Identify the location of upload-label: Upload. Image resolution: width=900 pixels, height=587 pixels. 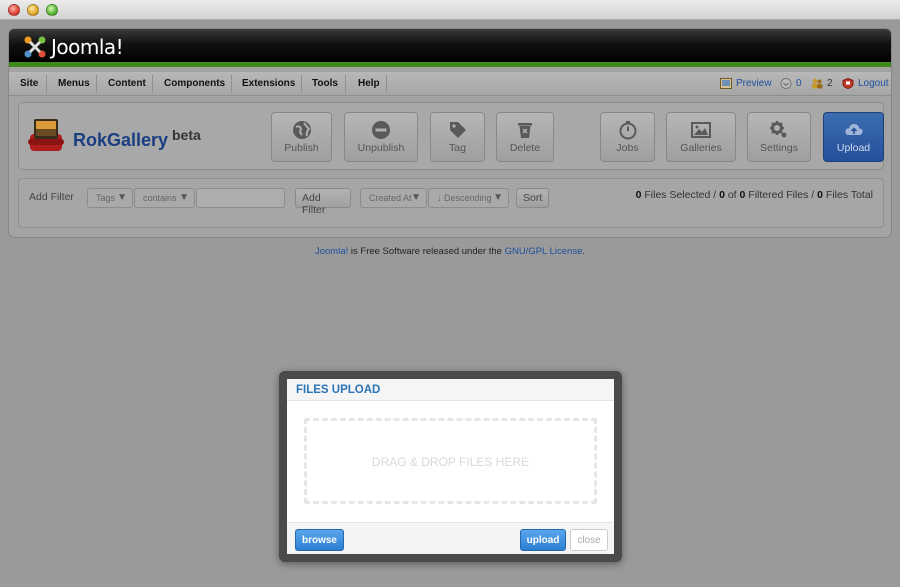
(853, 148).